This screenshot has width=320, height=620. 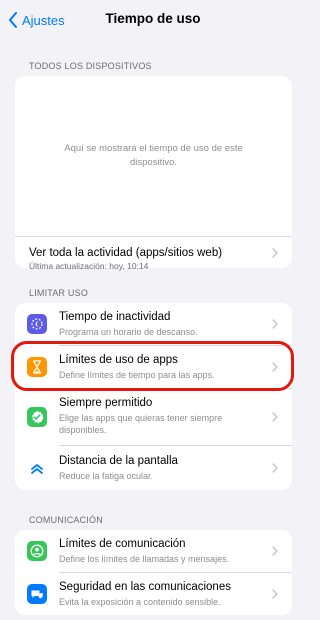 What do you see at coordinates (137, 375) in the screenshot?
I see `app-limits-subtitle: Define límites de tiempo para las apps.` at bounding box center [137, 375].